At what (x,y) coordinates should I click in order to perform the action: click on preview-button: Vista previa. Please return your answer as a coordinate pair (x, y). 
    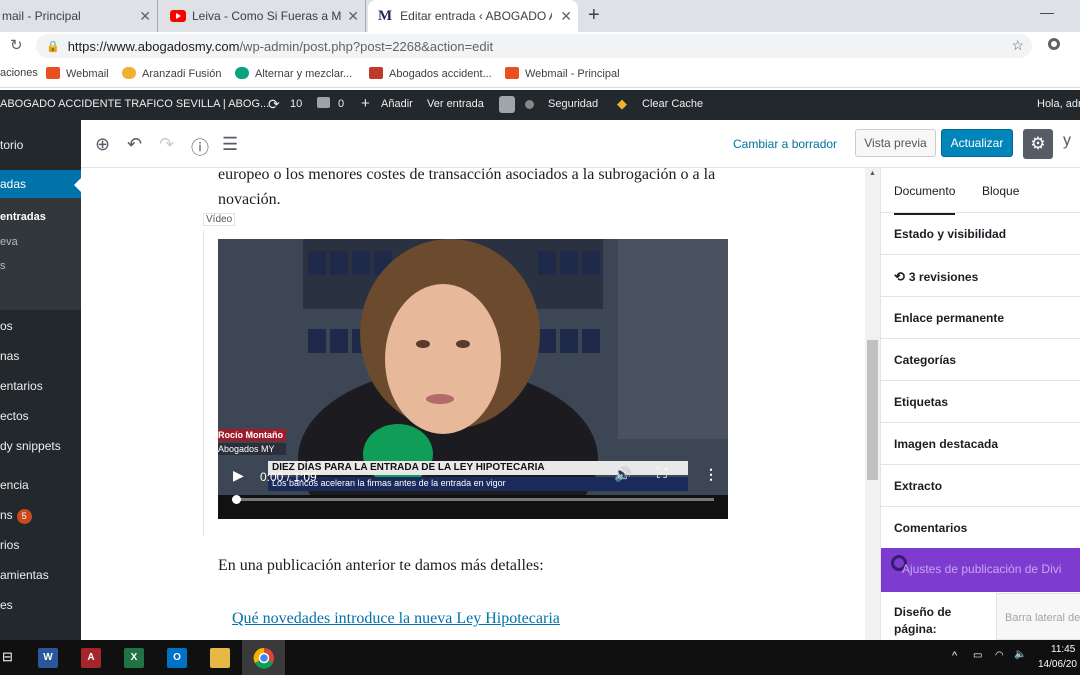
    Looking at the image, I should click on (895, 143).